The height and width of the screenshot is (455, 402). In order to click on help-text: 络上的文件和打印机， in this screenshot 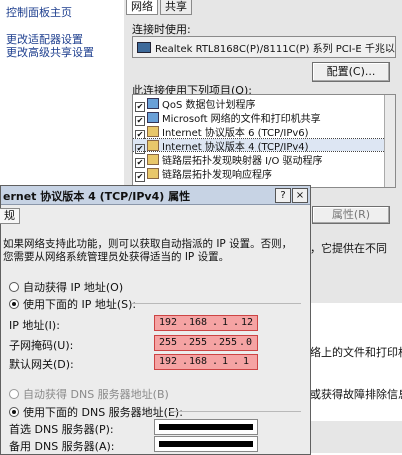, I will do `click(356, 352)`.